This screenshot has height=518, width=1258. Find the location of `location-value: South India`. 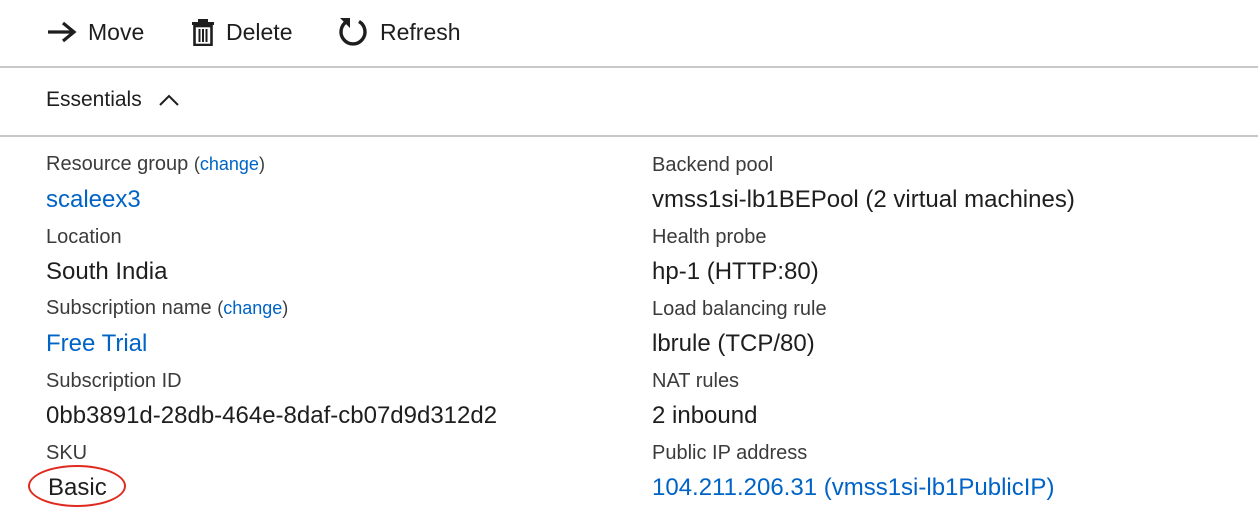

location-value: South India is located at coordinates (107, 271).